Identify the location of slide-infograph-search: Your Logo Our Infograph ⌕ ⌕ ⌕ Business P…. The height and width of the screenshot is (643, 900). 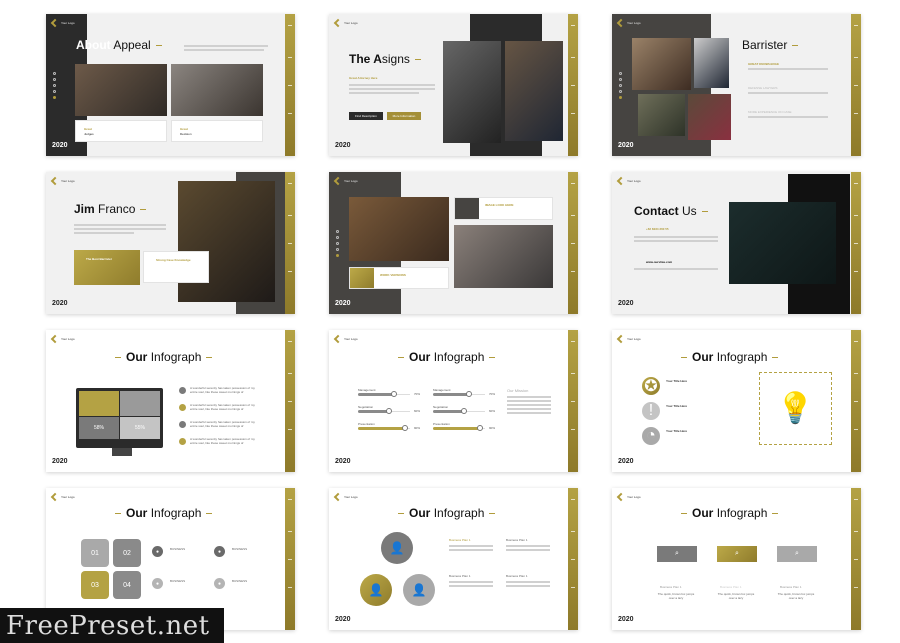
(736, 559).